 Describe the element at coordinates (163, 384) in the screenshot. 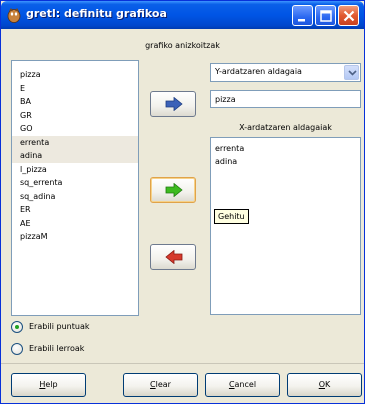

I see `clear-label-rest: lear` at that location.